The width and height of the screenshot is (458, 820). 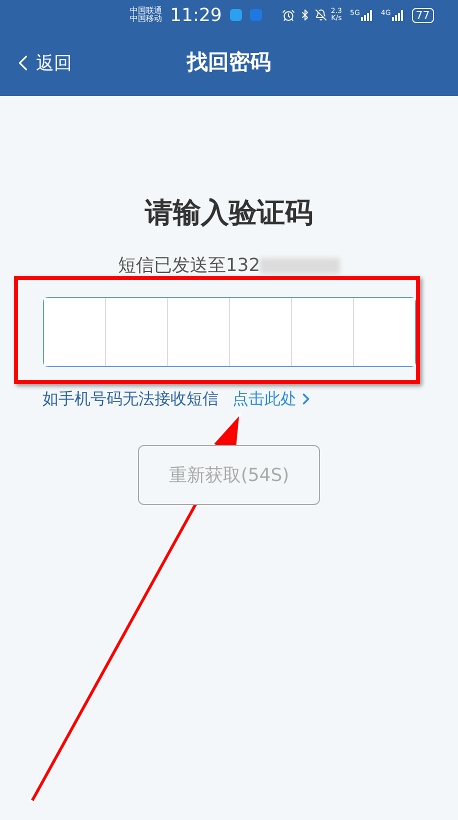 I want to click on carrier-name: 中国移动, so click(x=146, y=19).